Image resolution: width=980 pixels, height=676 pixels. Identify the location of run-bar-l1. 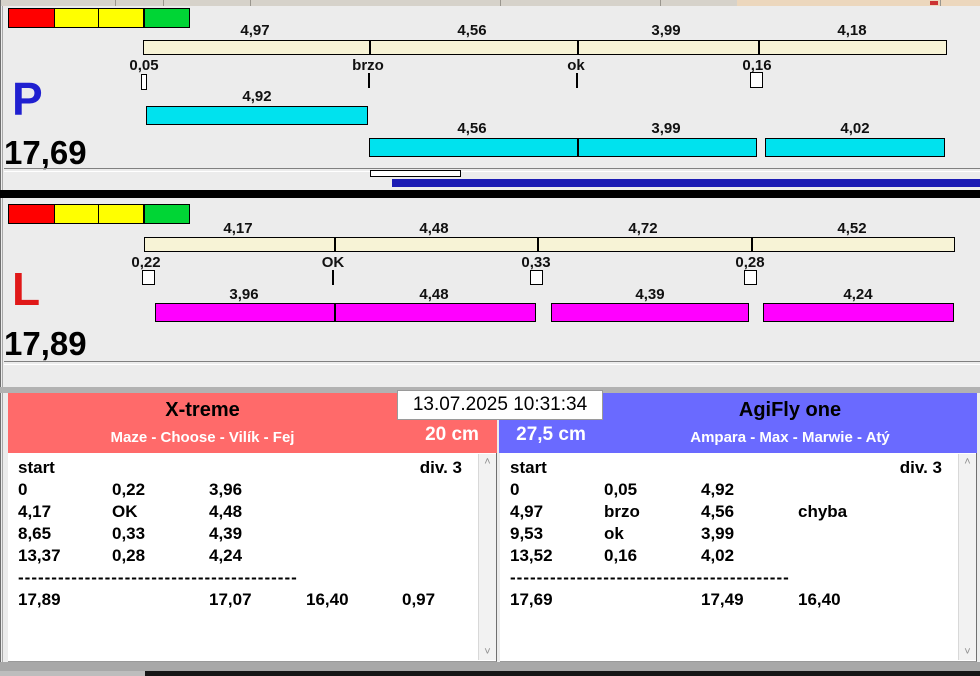
(345, 312).